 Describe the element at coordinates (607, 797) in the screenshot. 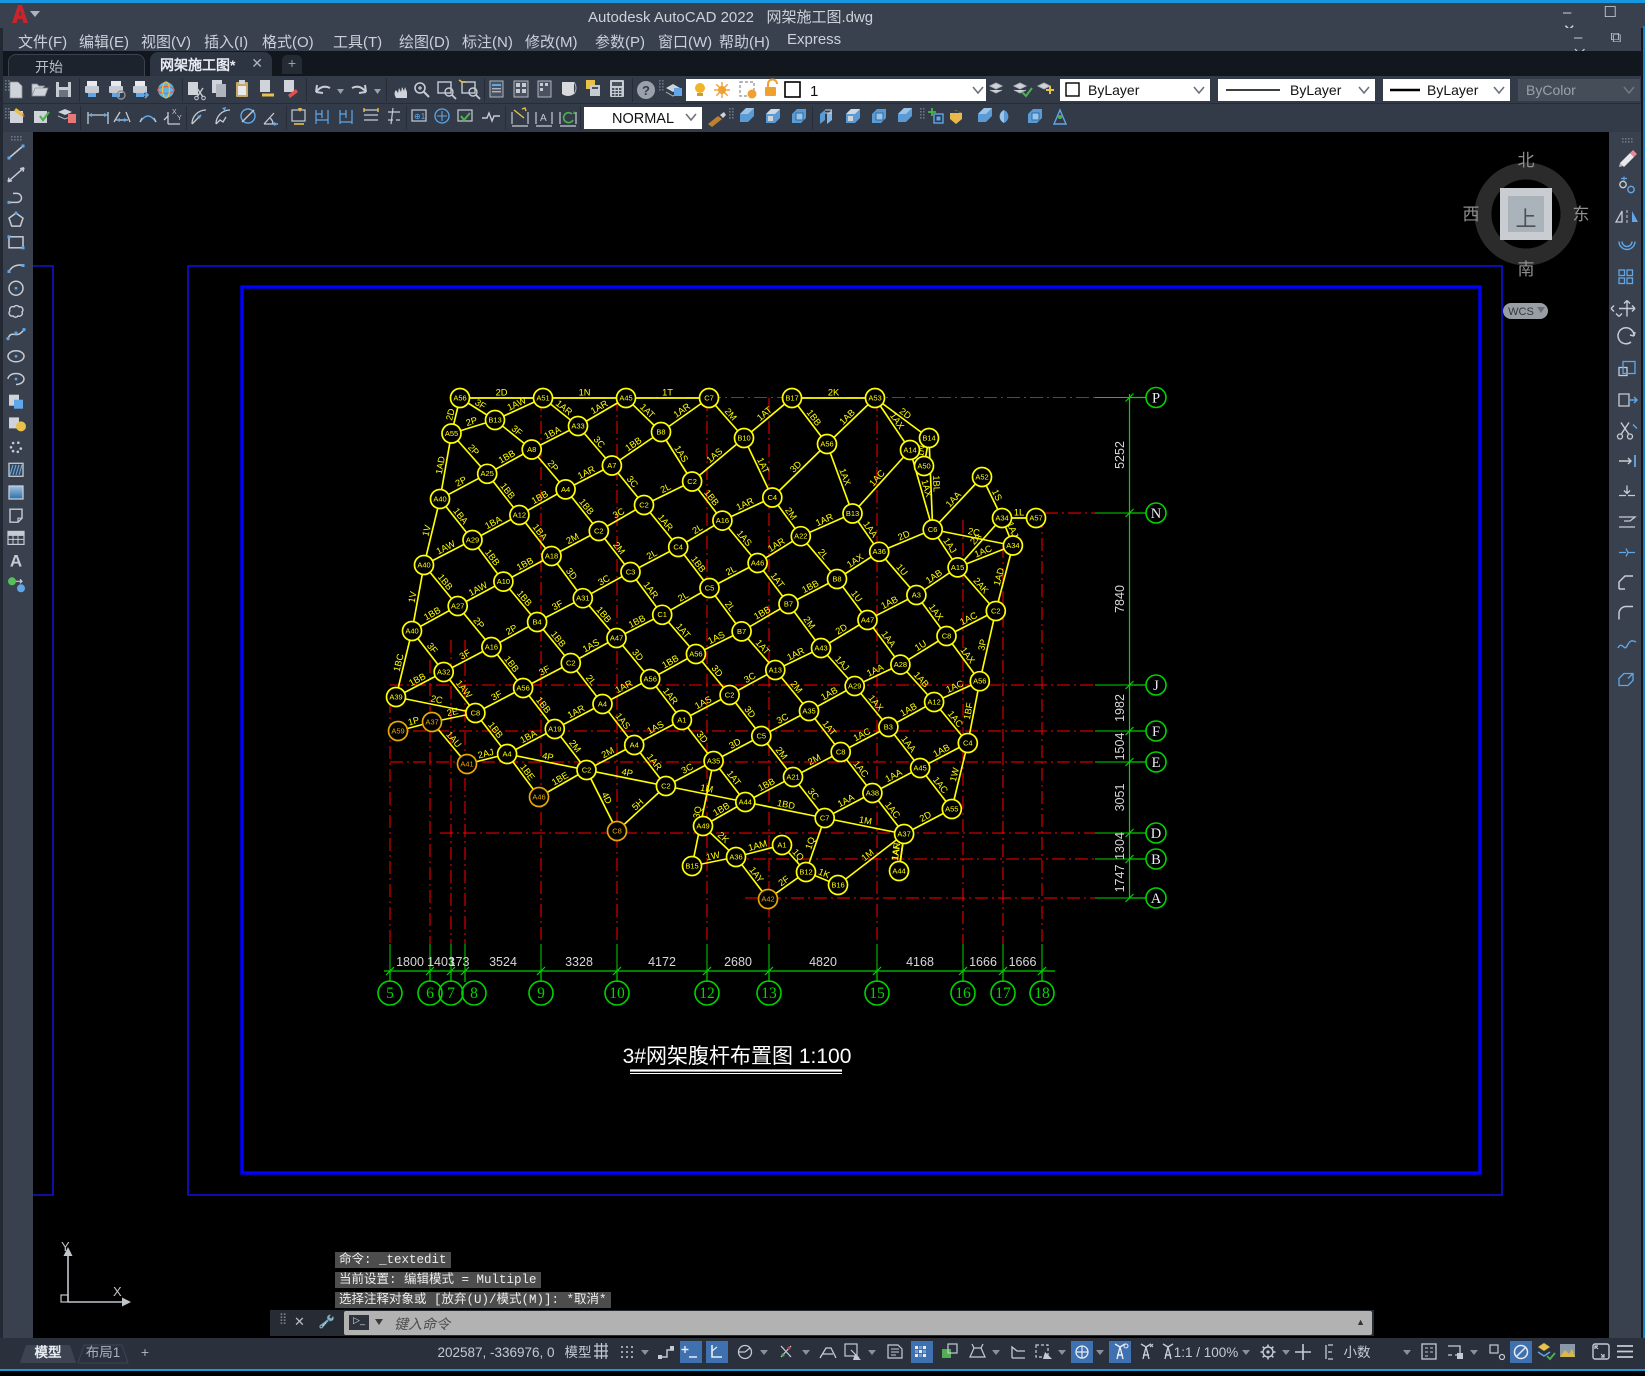

I see `svg-text: 4D` at that location.